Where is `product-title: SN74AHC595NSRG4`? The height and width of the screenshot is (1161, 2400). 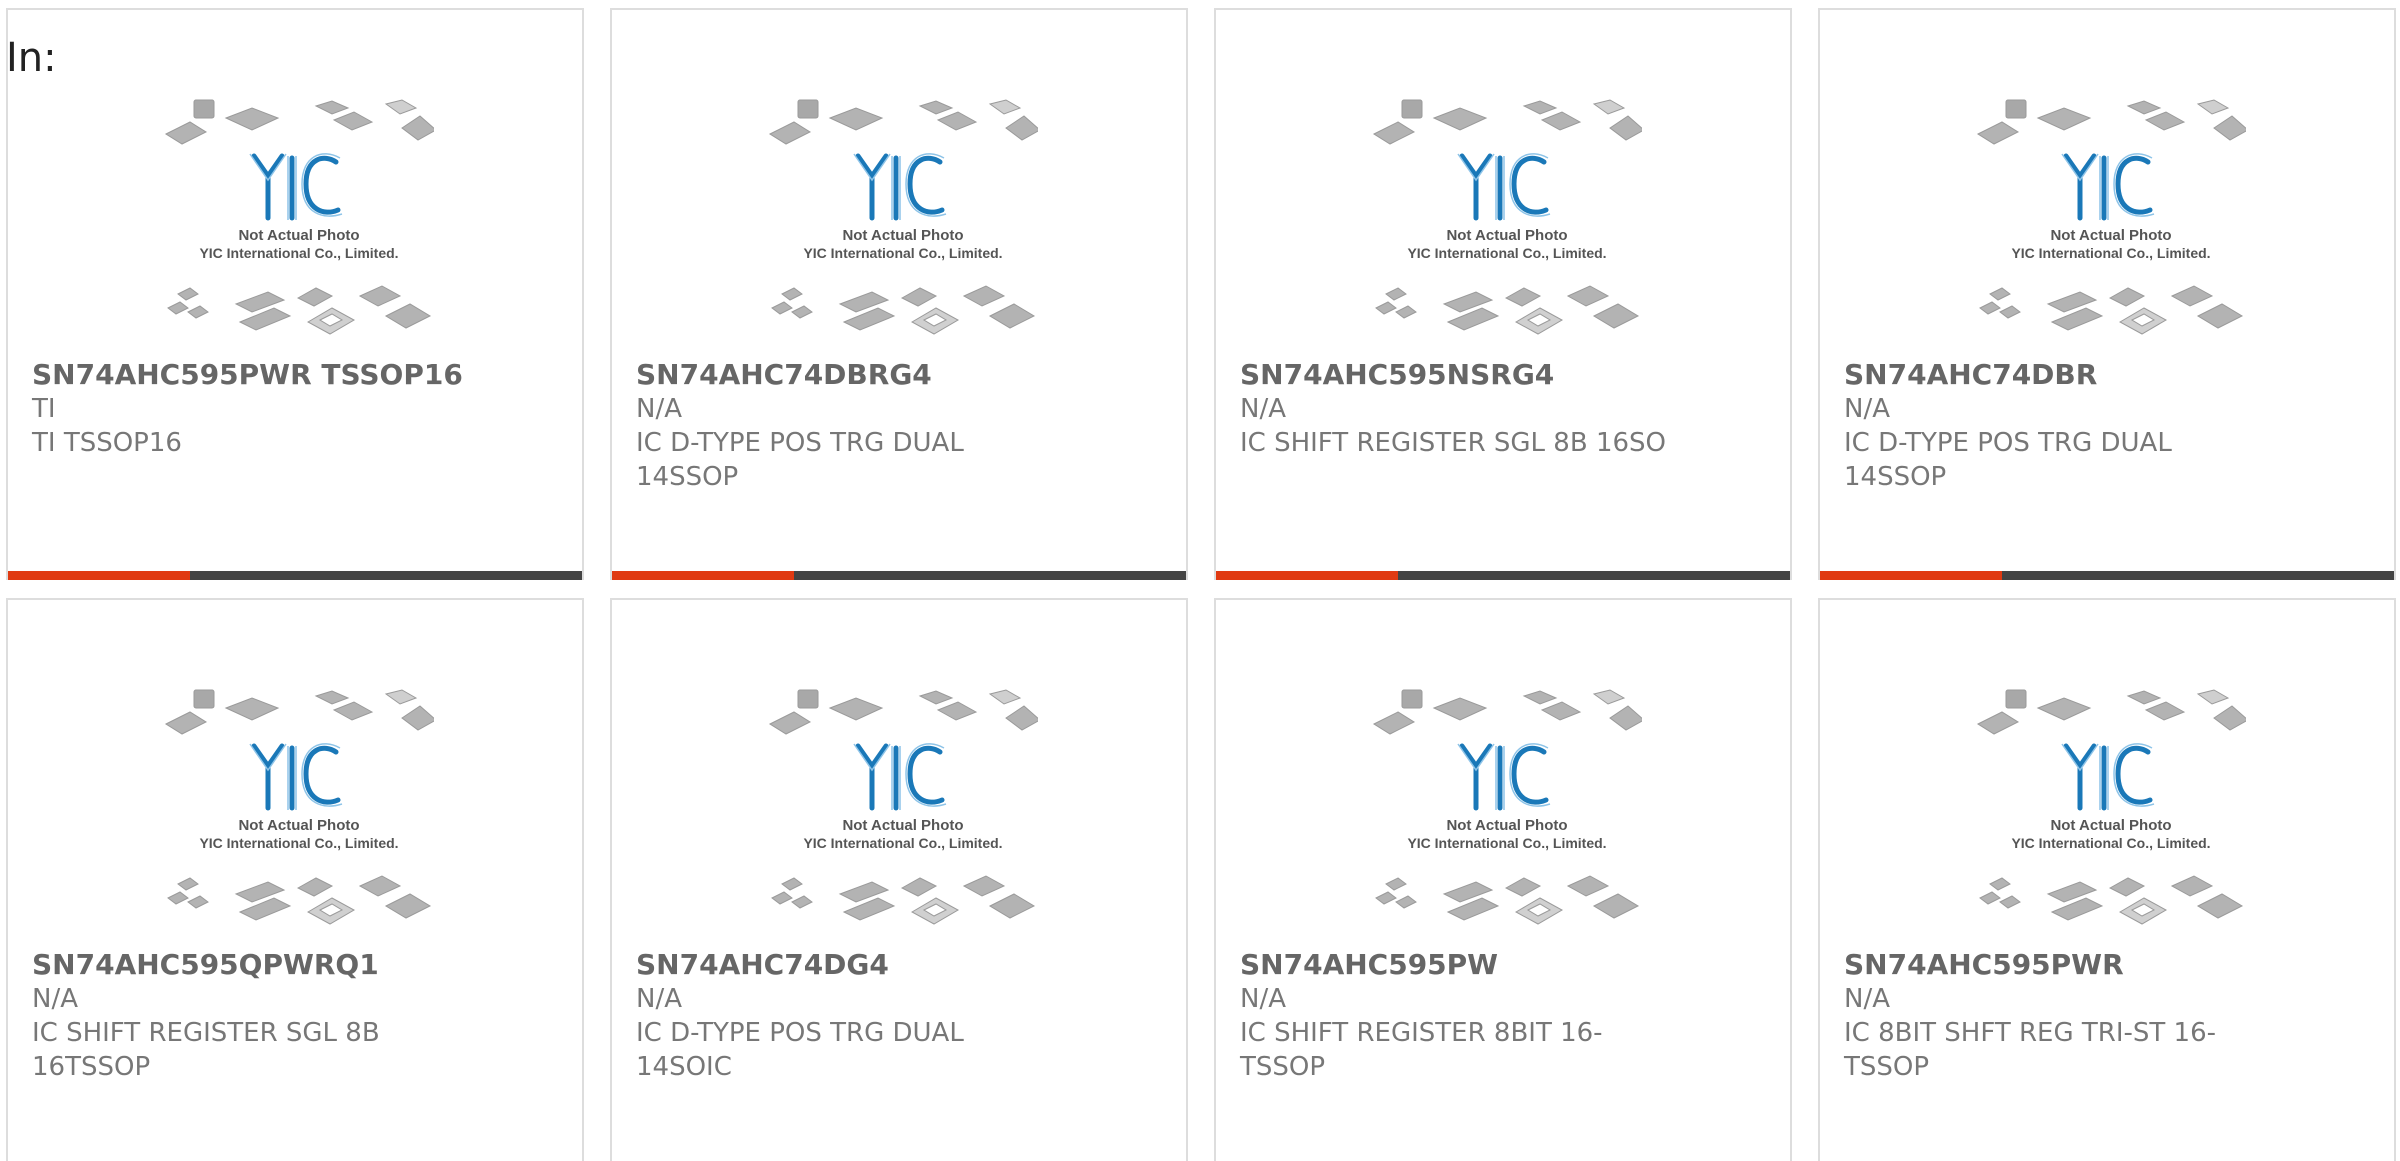
product-title: SN74AHC595NSRG4 is located at coordinates (1500, 375).